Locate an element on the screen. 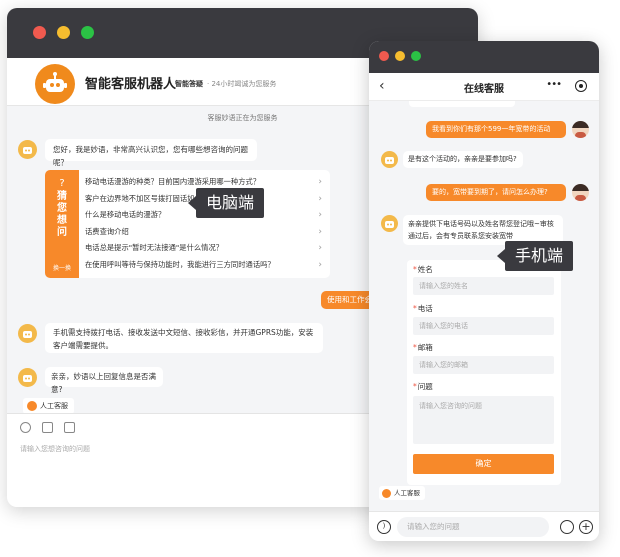 This screenshot has width=620, height=557. email-label: *邮箱 is located at coordinates (423, 347).